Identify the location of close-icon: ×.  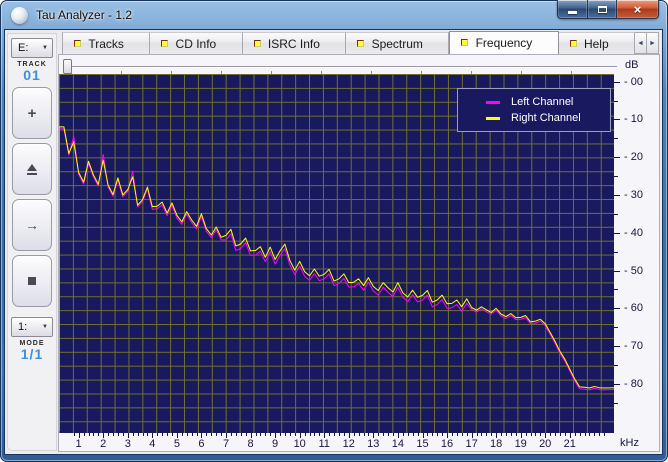
(637, 9).